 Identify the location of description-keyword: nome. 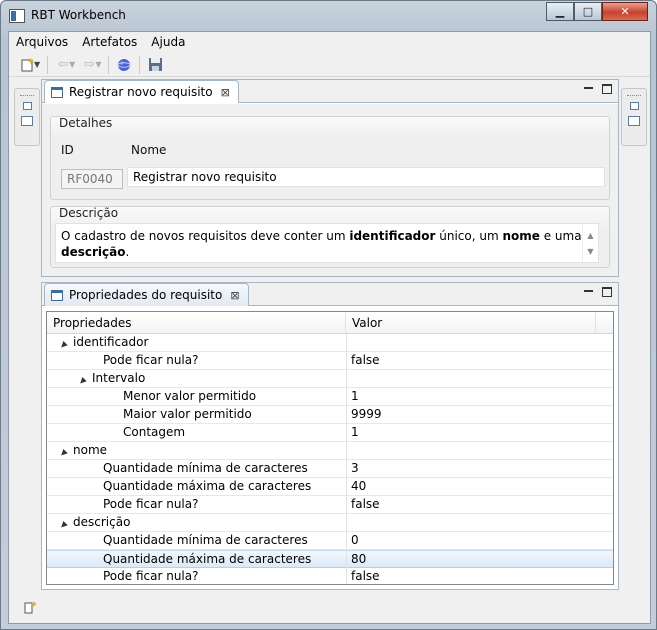
(521, 236).